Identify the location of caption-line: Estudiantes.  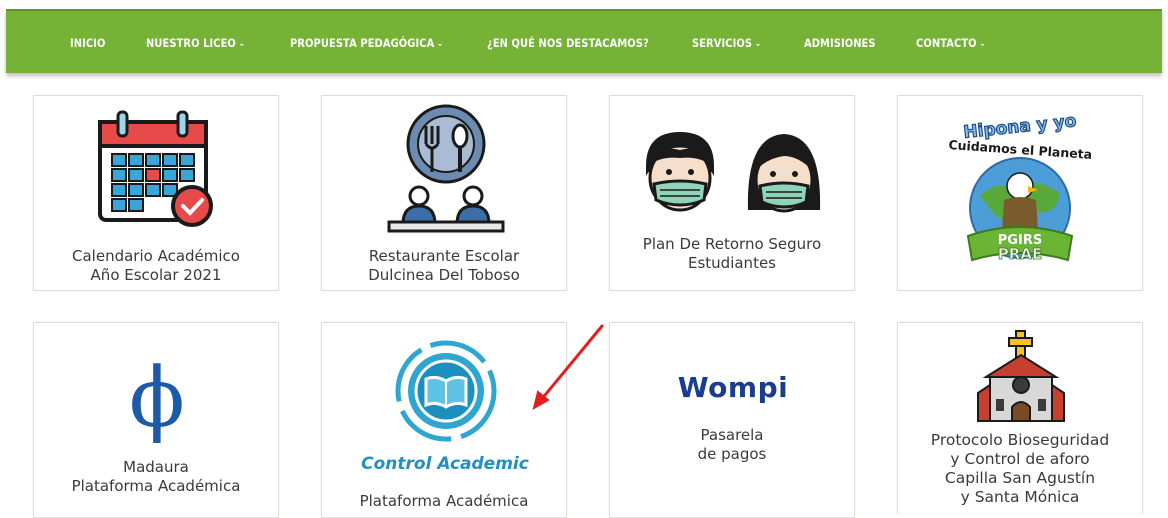
(732, 263).